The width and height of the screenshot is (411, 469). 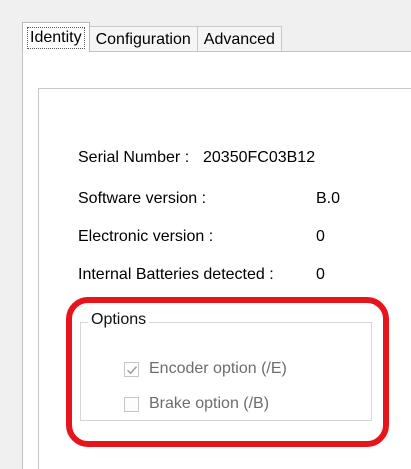 What do you see at coordinates (218, 368) in the screenshot?
I see `encoder-option-label: Encoder option (/E)` at bounding box center [218, 368].